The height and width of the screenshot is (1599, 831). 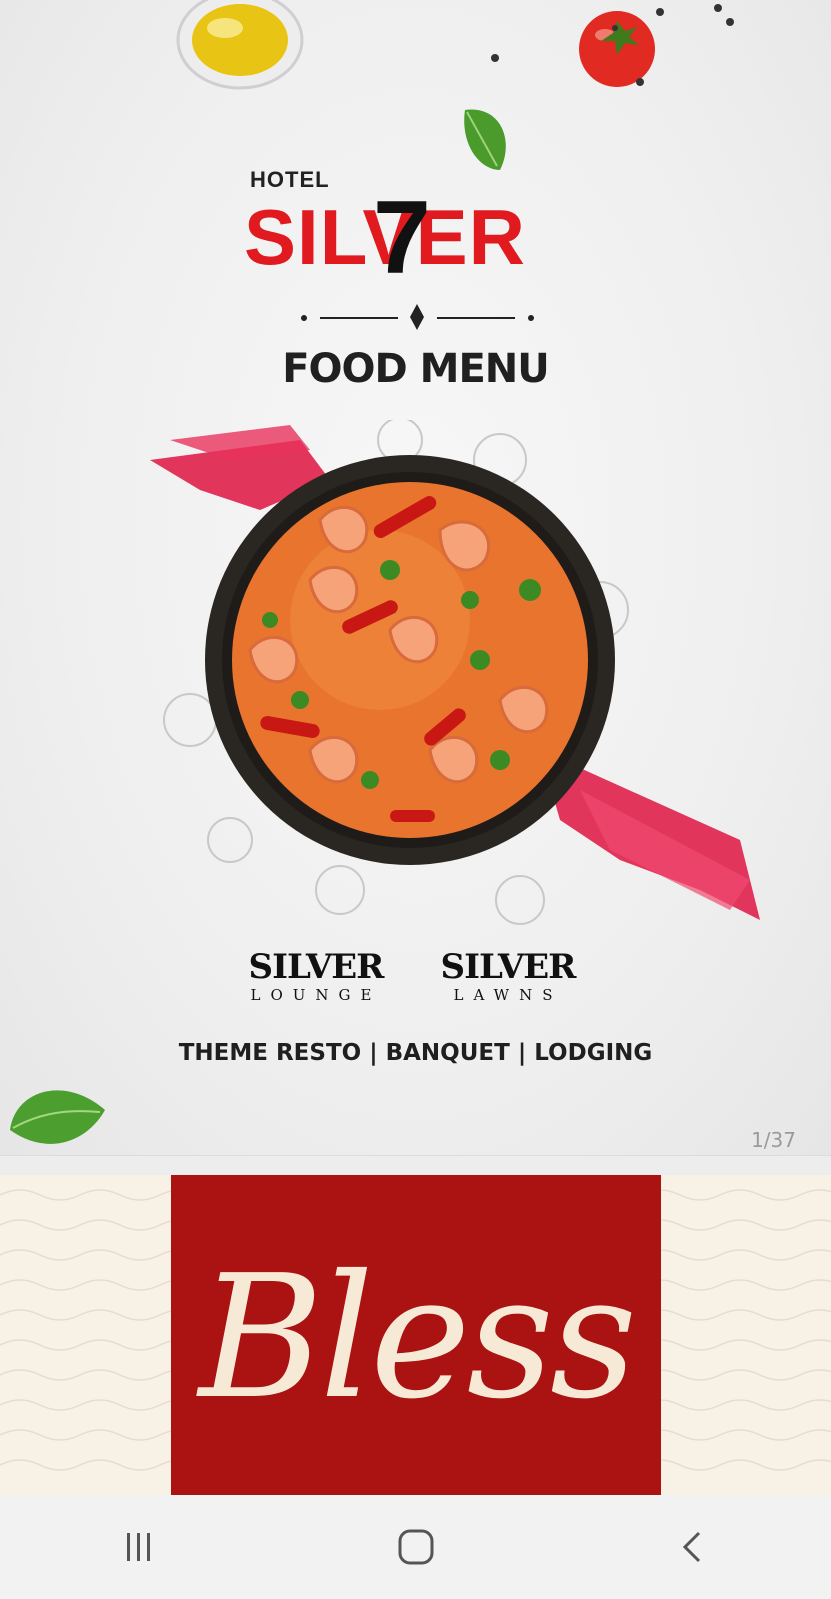 I want to click on silver-lawns-logo: SILVER LAWNS, so click(x=508, y=977).